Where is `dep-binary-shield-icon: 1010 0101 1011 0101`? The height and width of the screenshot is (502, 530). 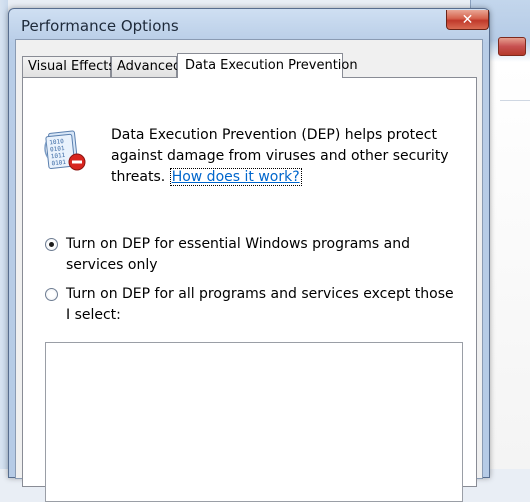 dep-binary-shield-icon: 1010 0101 1011 0101 is located at coordinates (65, 150).